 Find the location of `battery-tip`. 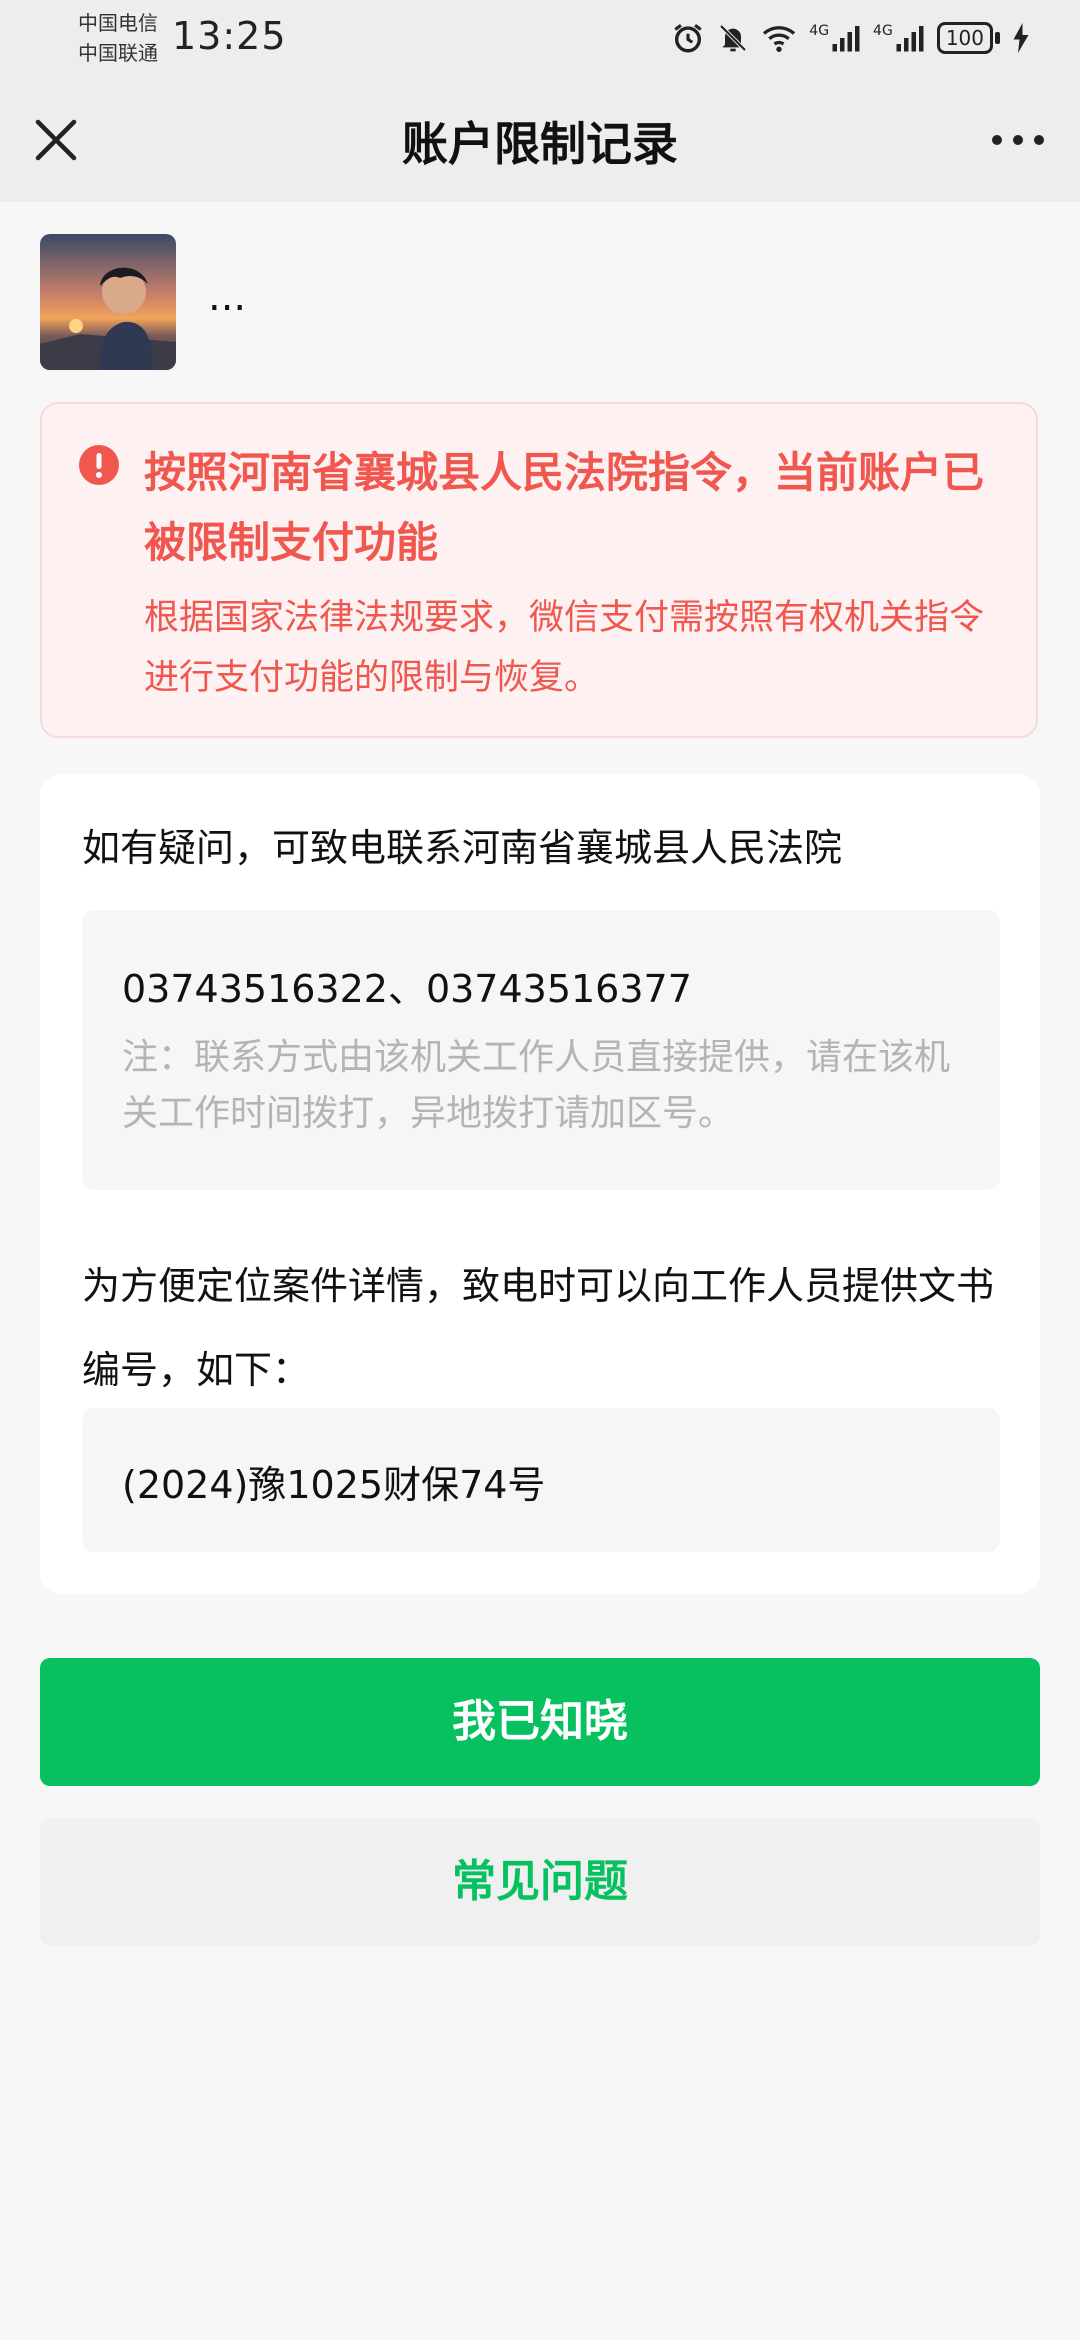

battery-tip is located at coordinates (997, 38).